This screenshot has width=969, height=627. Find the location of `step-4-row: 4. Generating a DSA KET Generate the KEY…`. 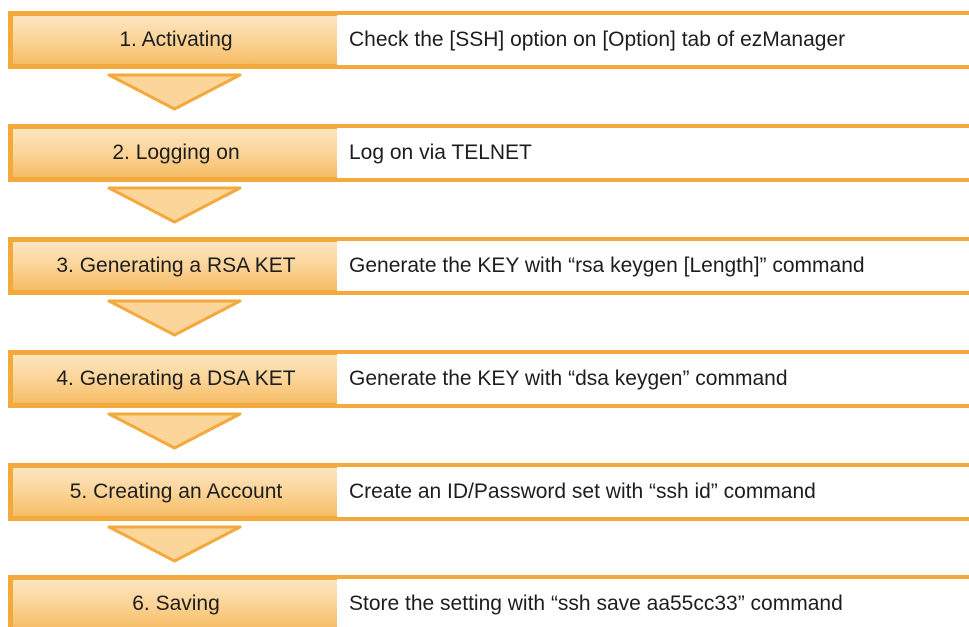

step-4-row: 4. Generating a DSA KET Generate the KEY… is located at coordinates (488, 379).